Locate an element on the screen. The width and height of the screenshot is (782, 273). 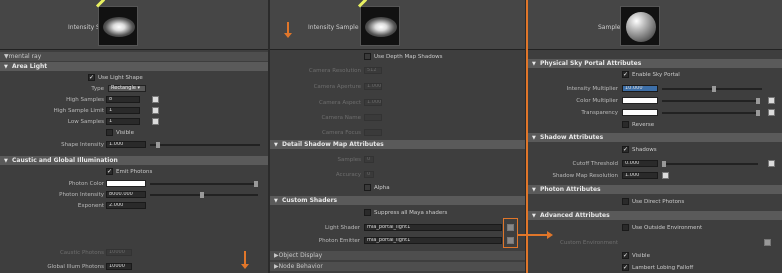
light-shader-field: mia_portal_light1 is located at coordinates (433, 227).